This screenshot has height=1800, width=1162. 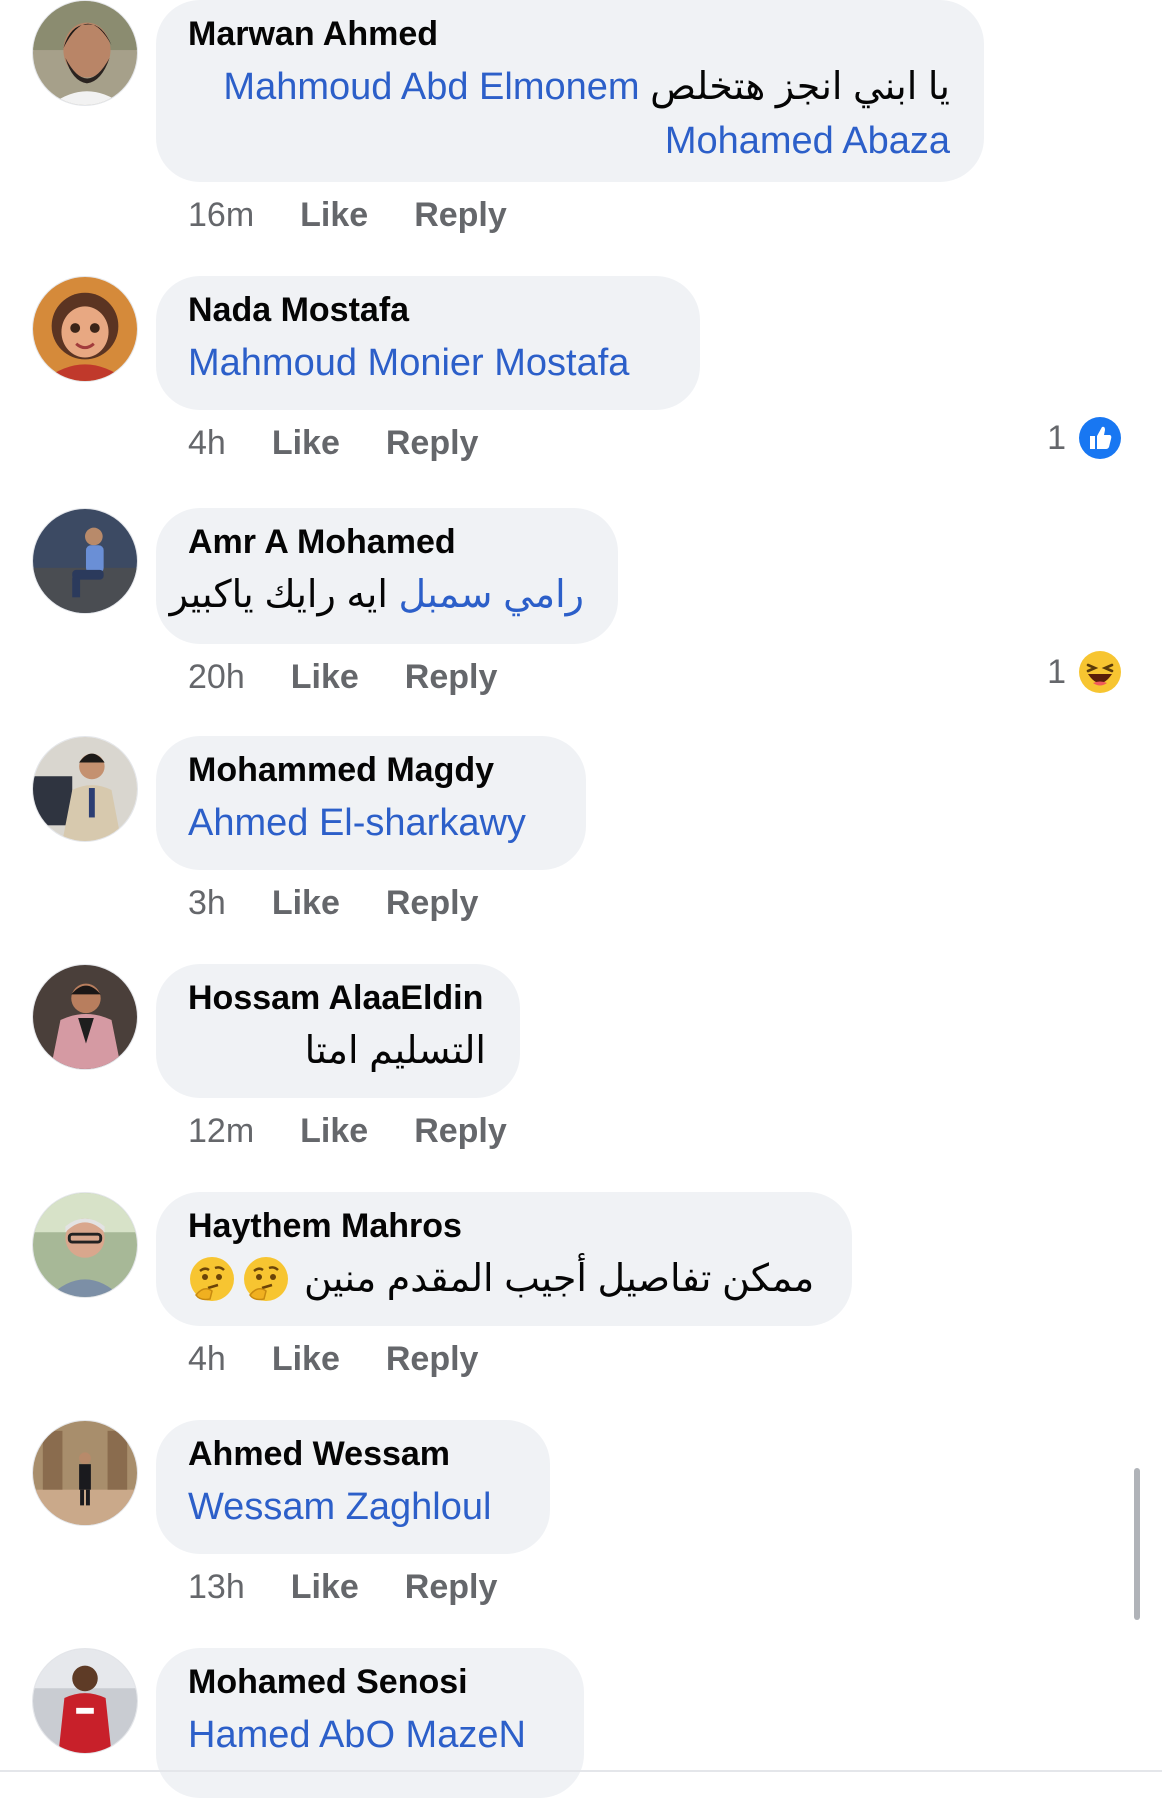 I want to click on comment-author: Marwan Ahmed, so click(x=569, y=34).